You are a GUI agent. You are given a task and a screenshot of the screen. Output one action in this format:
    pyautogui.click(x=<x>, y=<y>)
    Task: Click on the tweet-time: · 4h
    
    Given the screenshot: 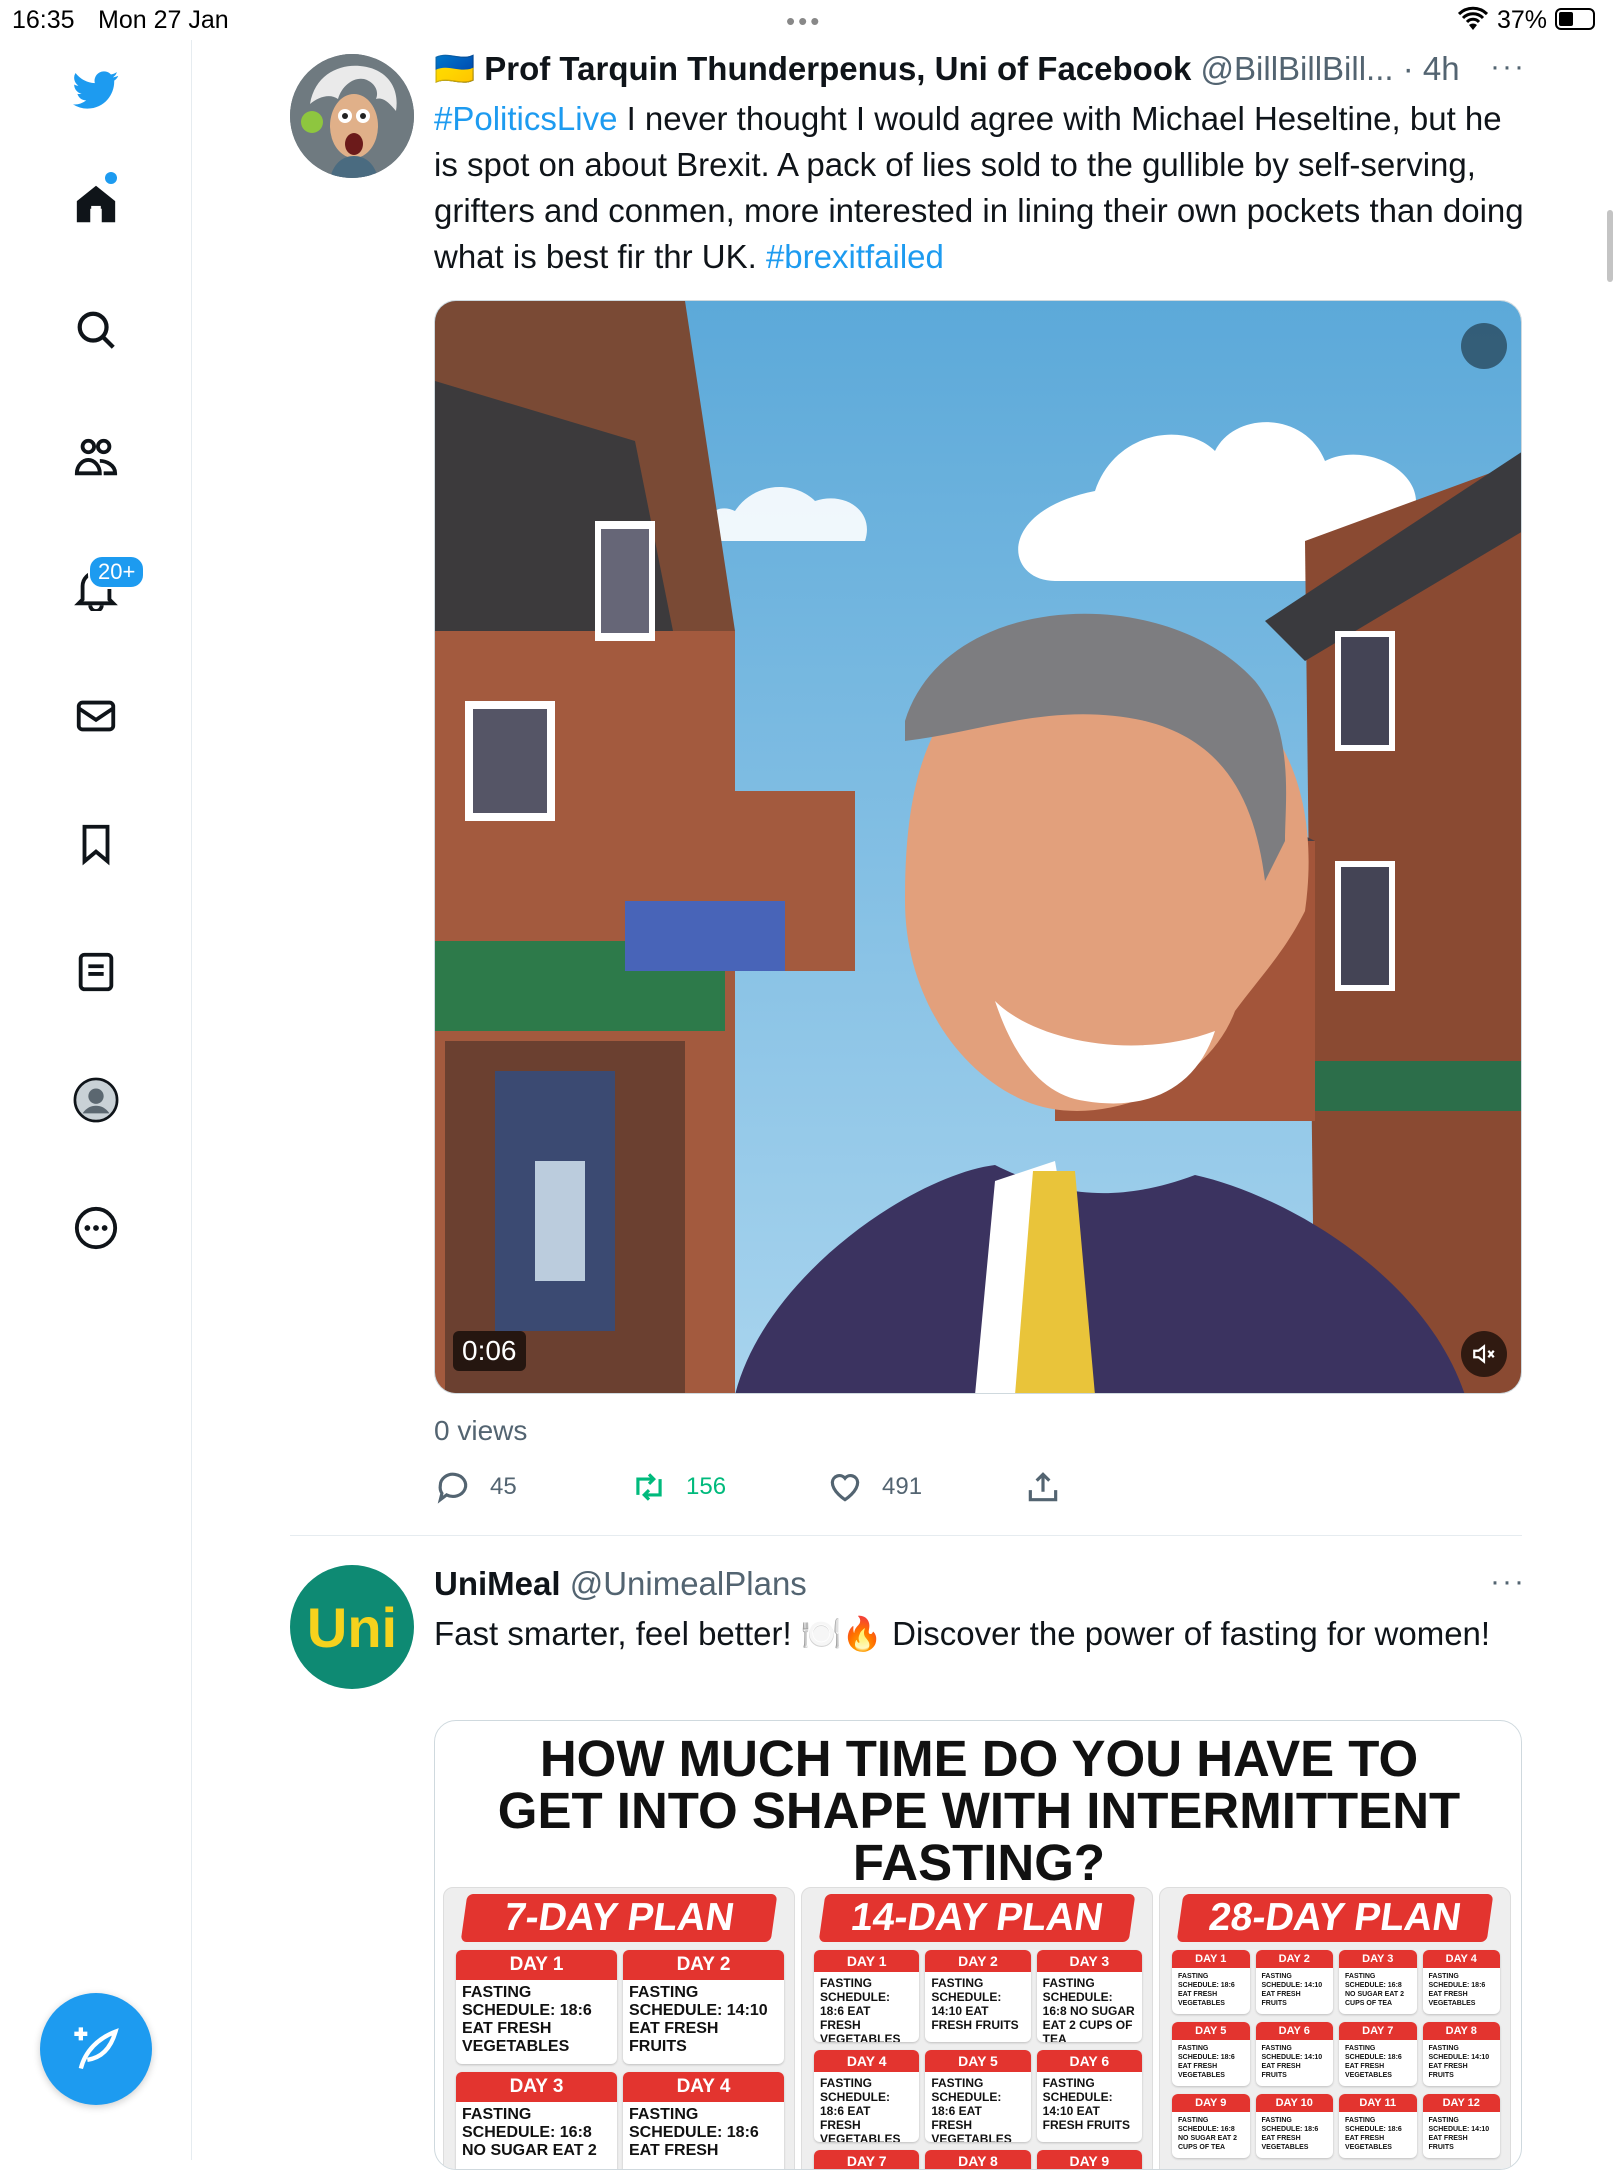 What is the action you would take?
    pyautogui.click(x=1431, y=68)
    